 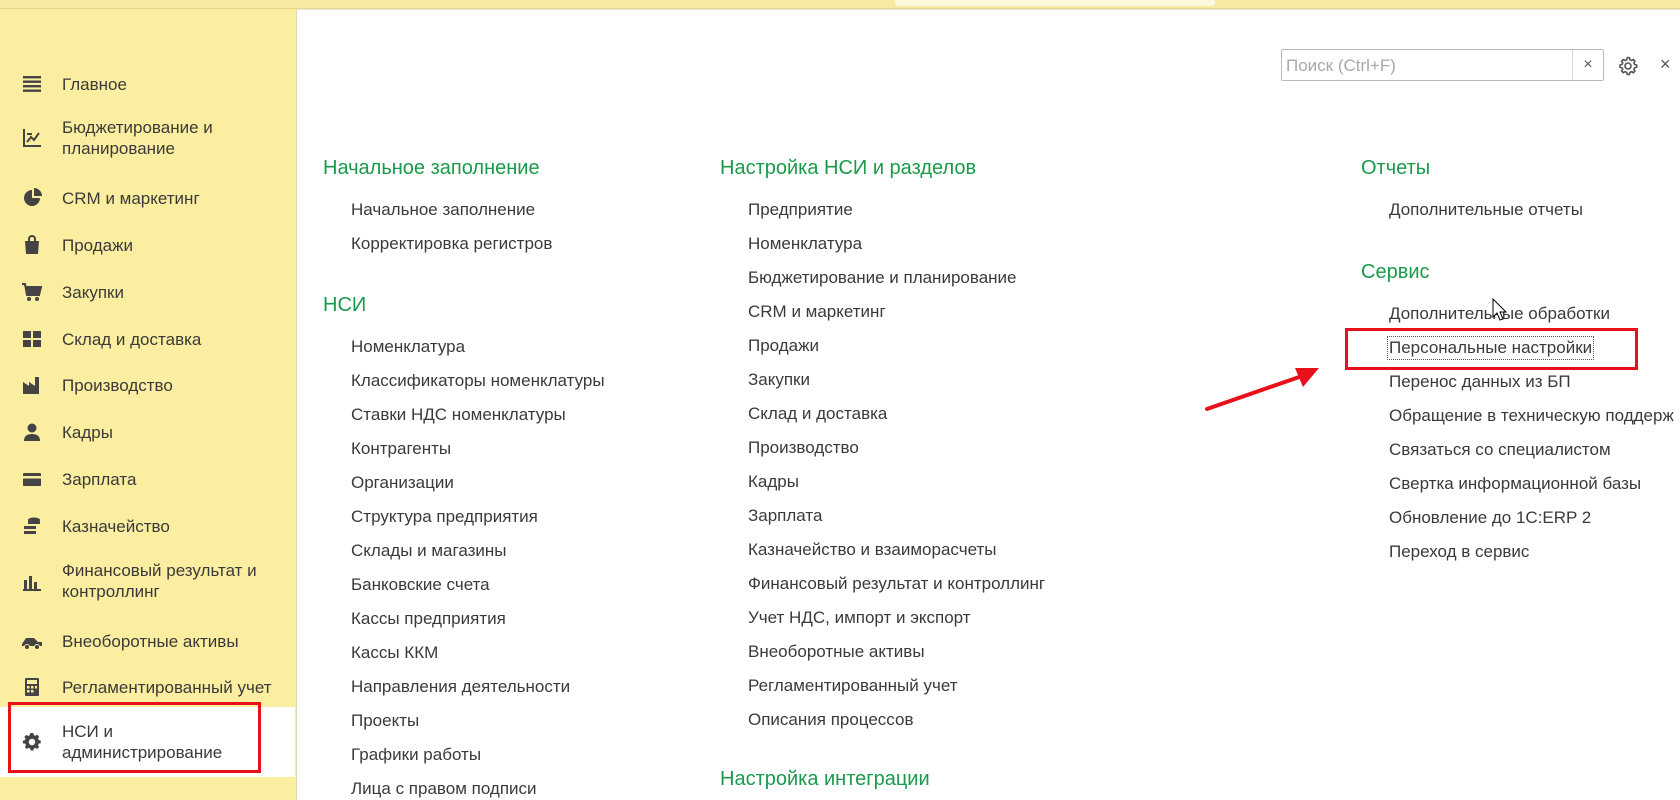 I want to click on sidebar-item-9: Казначейство, so click(x=147, y=526).